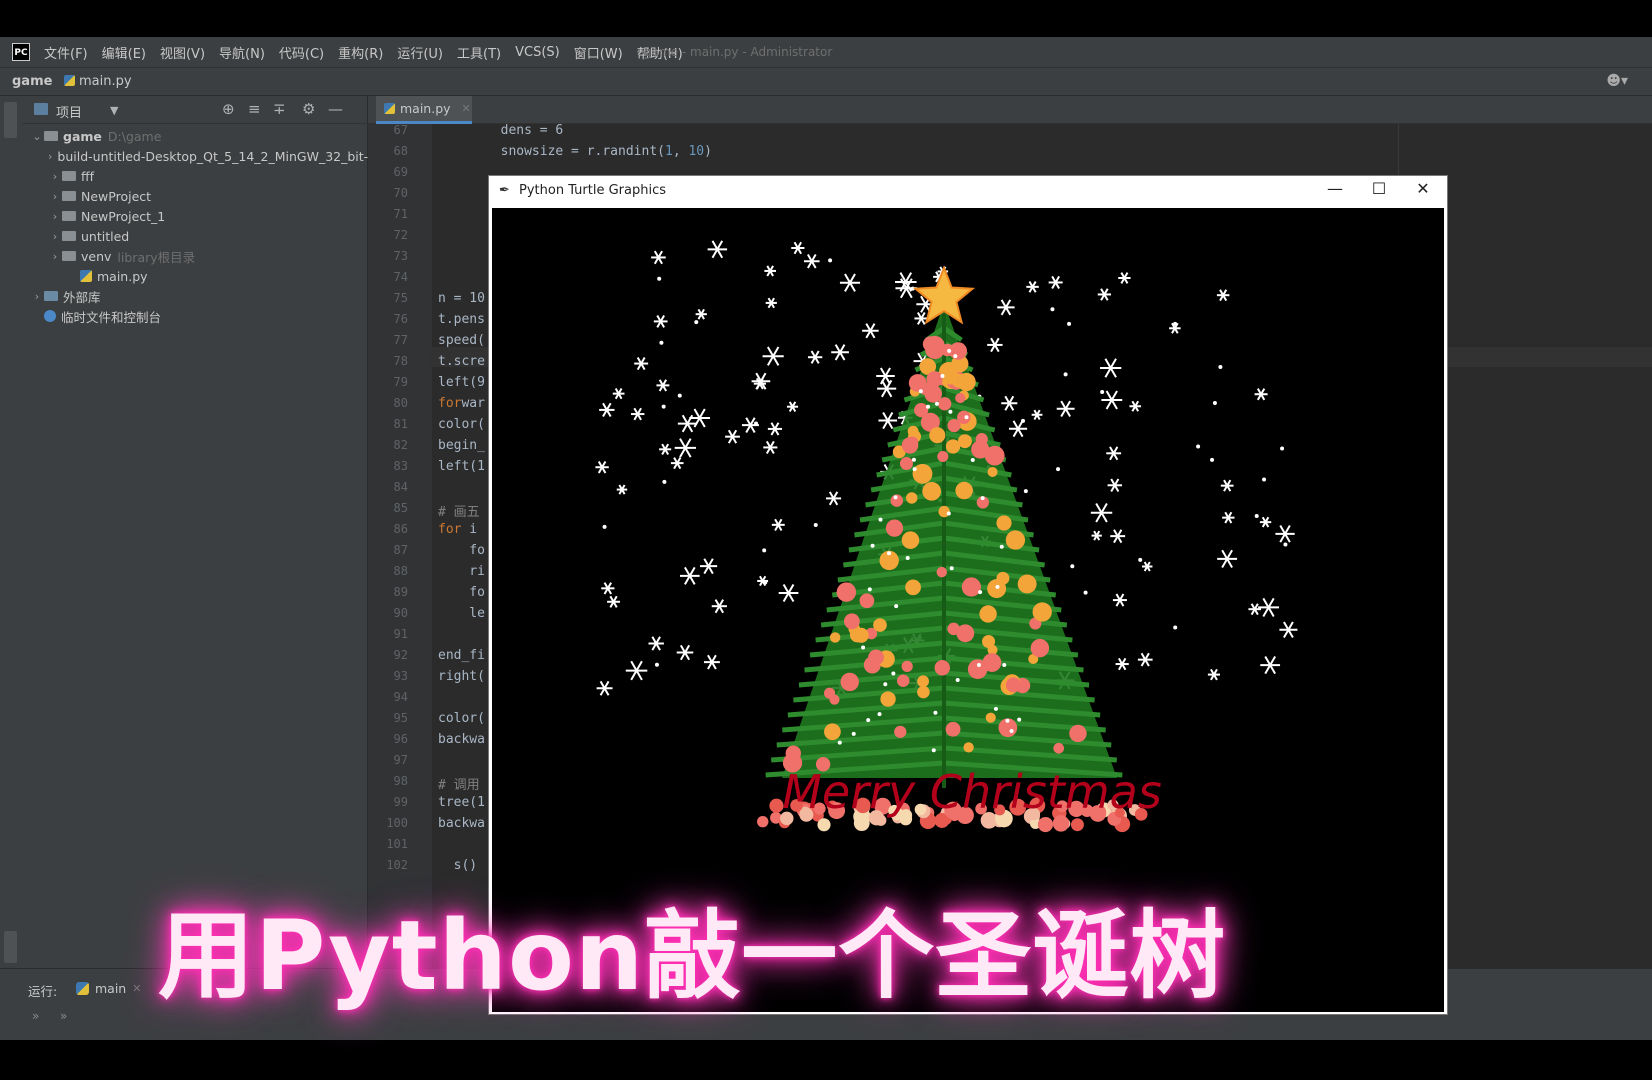  I want to click on code-line: forwar, so click(461, 403).